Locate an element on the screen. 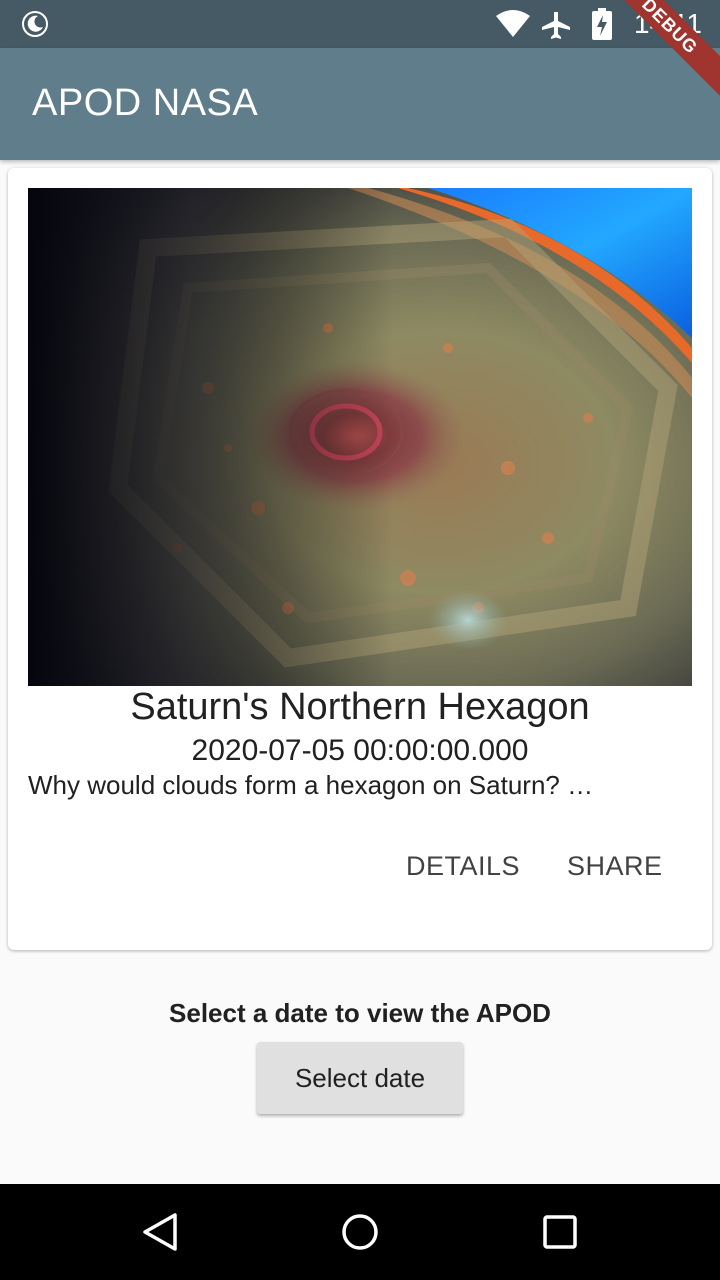 This screenshot has height=1280, width=720. home-icon is located at coordinates (360, 1232).